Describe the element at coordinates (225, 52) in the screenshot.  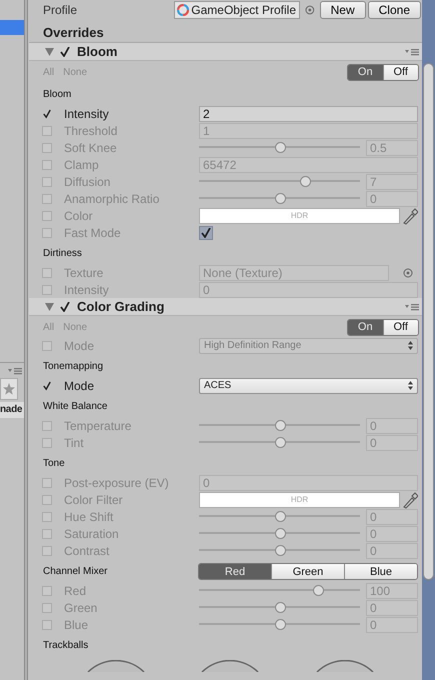
I see `effect-header: Bloom` at that location.